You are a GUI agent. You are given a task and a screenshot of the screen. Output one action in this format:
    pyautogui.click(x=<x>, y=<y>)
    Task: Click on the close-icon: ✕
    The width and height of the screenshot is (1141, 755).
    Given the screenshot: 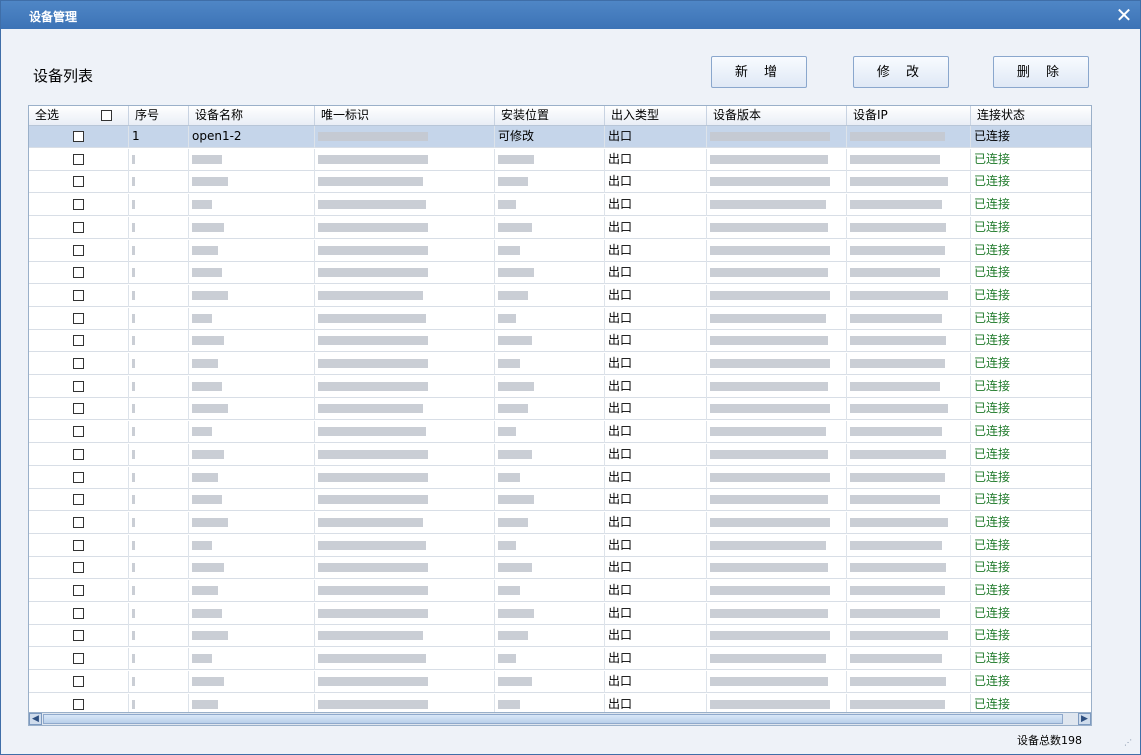 What is the action you would take?
    pyautogui.click(x=1124, y=15)
    